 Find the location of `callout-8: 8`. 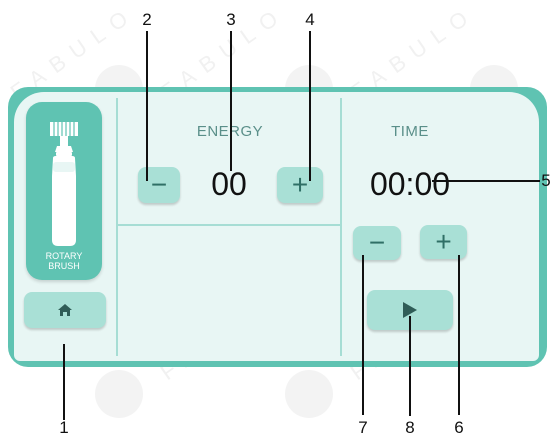

callout-8: 8 is located at coordinates (410, 427).